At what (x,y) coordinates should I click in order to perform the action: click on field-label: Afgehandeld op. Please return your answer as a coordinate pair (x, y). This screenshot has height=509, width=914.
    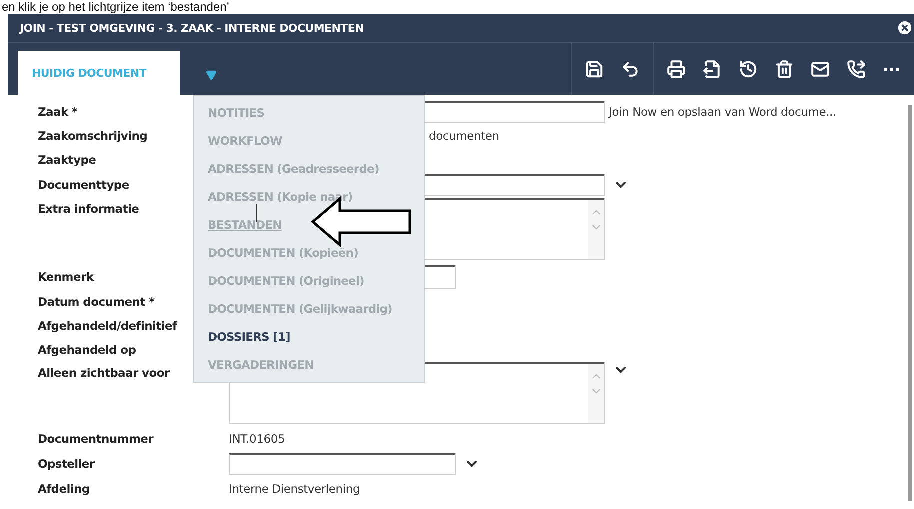
    Looking at the image, I should click on (88, 350).